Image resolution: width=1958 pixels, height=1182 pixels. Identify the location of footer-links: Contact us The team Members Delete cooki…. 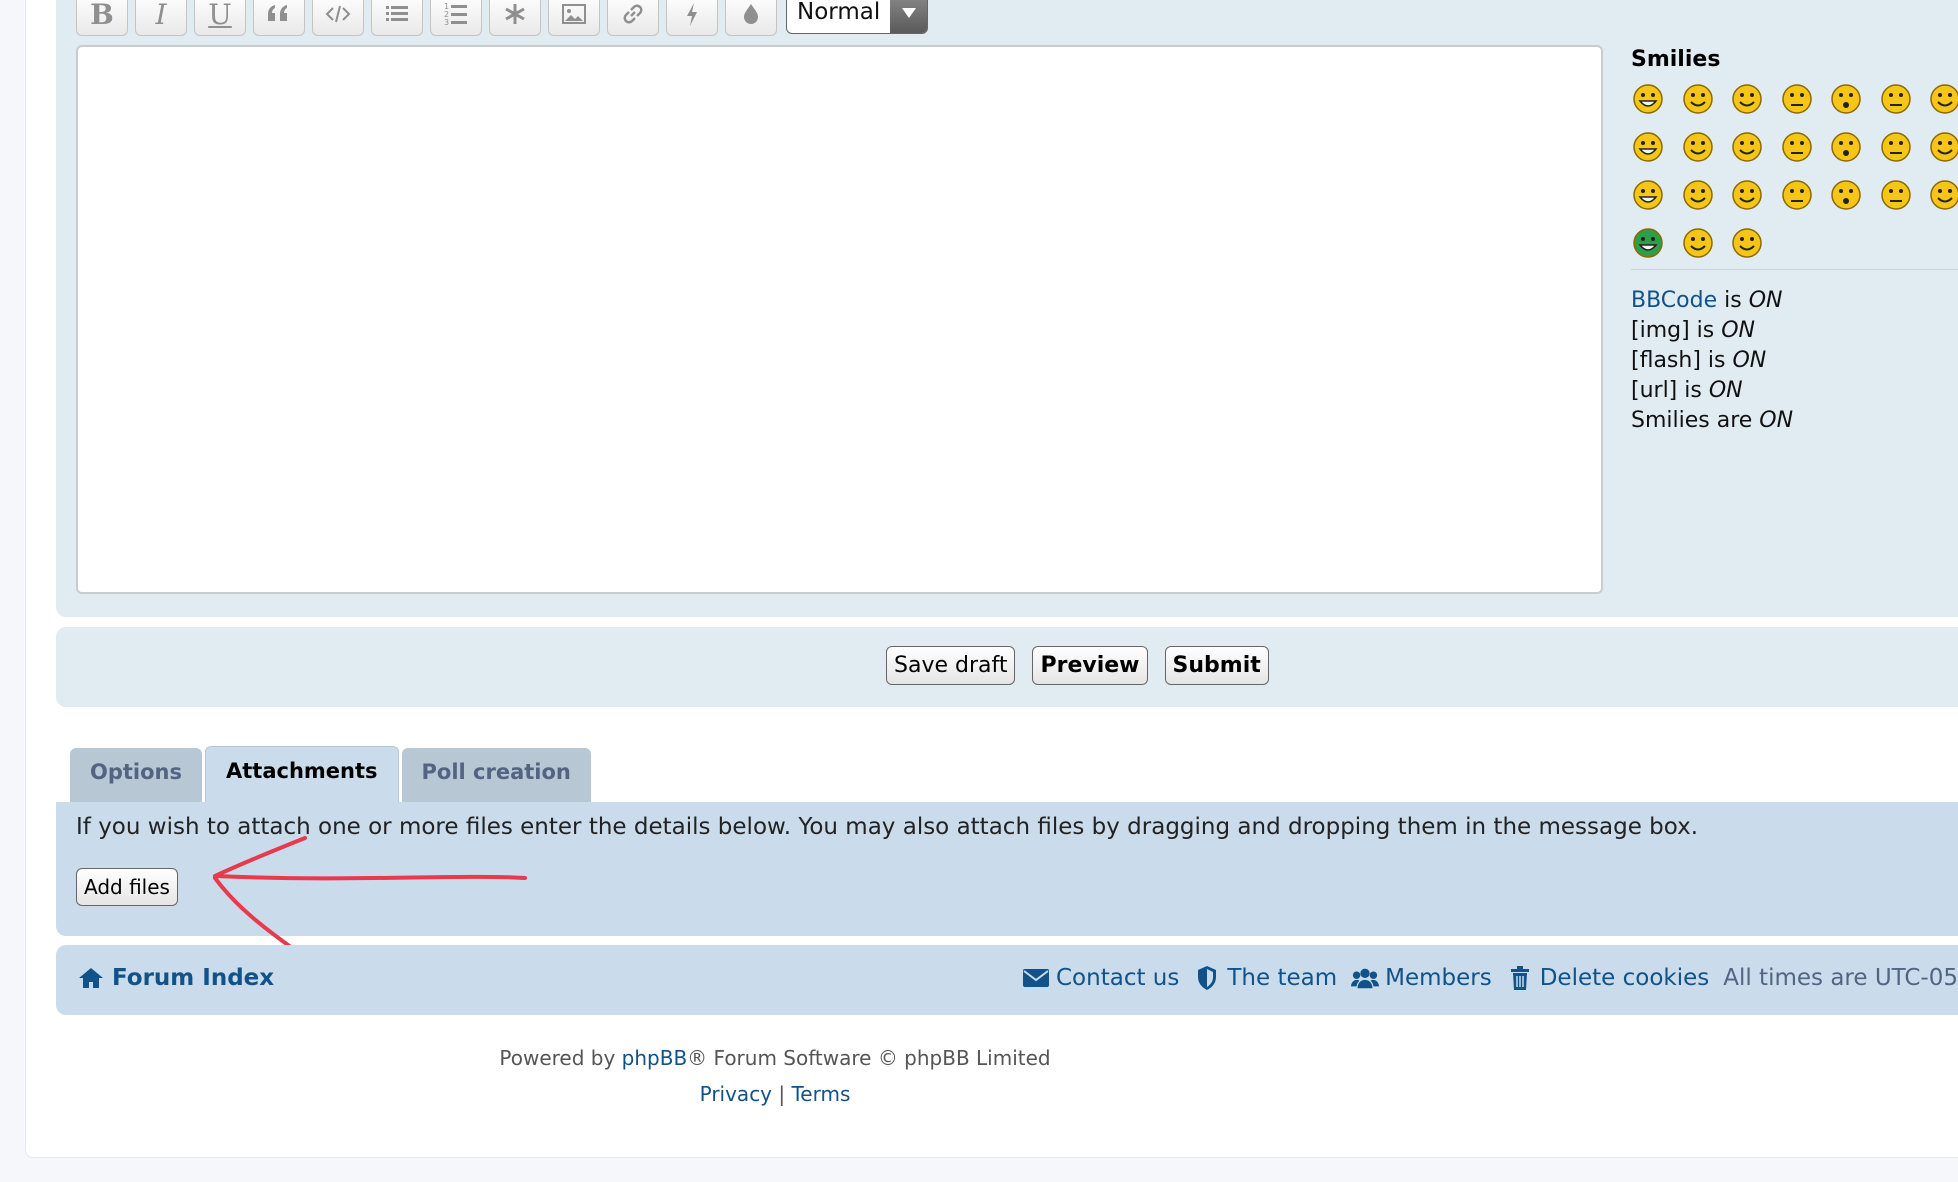
(1490, 978).